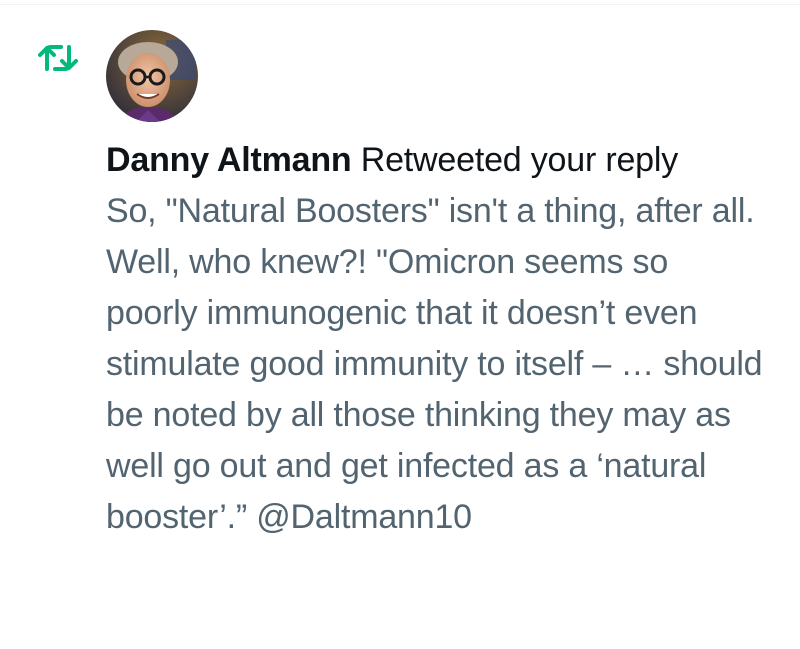 The width and height of the screenshot is (800, 649). Describe the element at coordinates (229, 160) in the screenshot. I see `actor-name: Danny Altmann` at that location.